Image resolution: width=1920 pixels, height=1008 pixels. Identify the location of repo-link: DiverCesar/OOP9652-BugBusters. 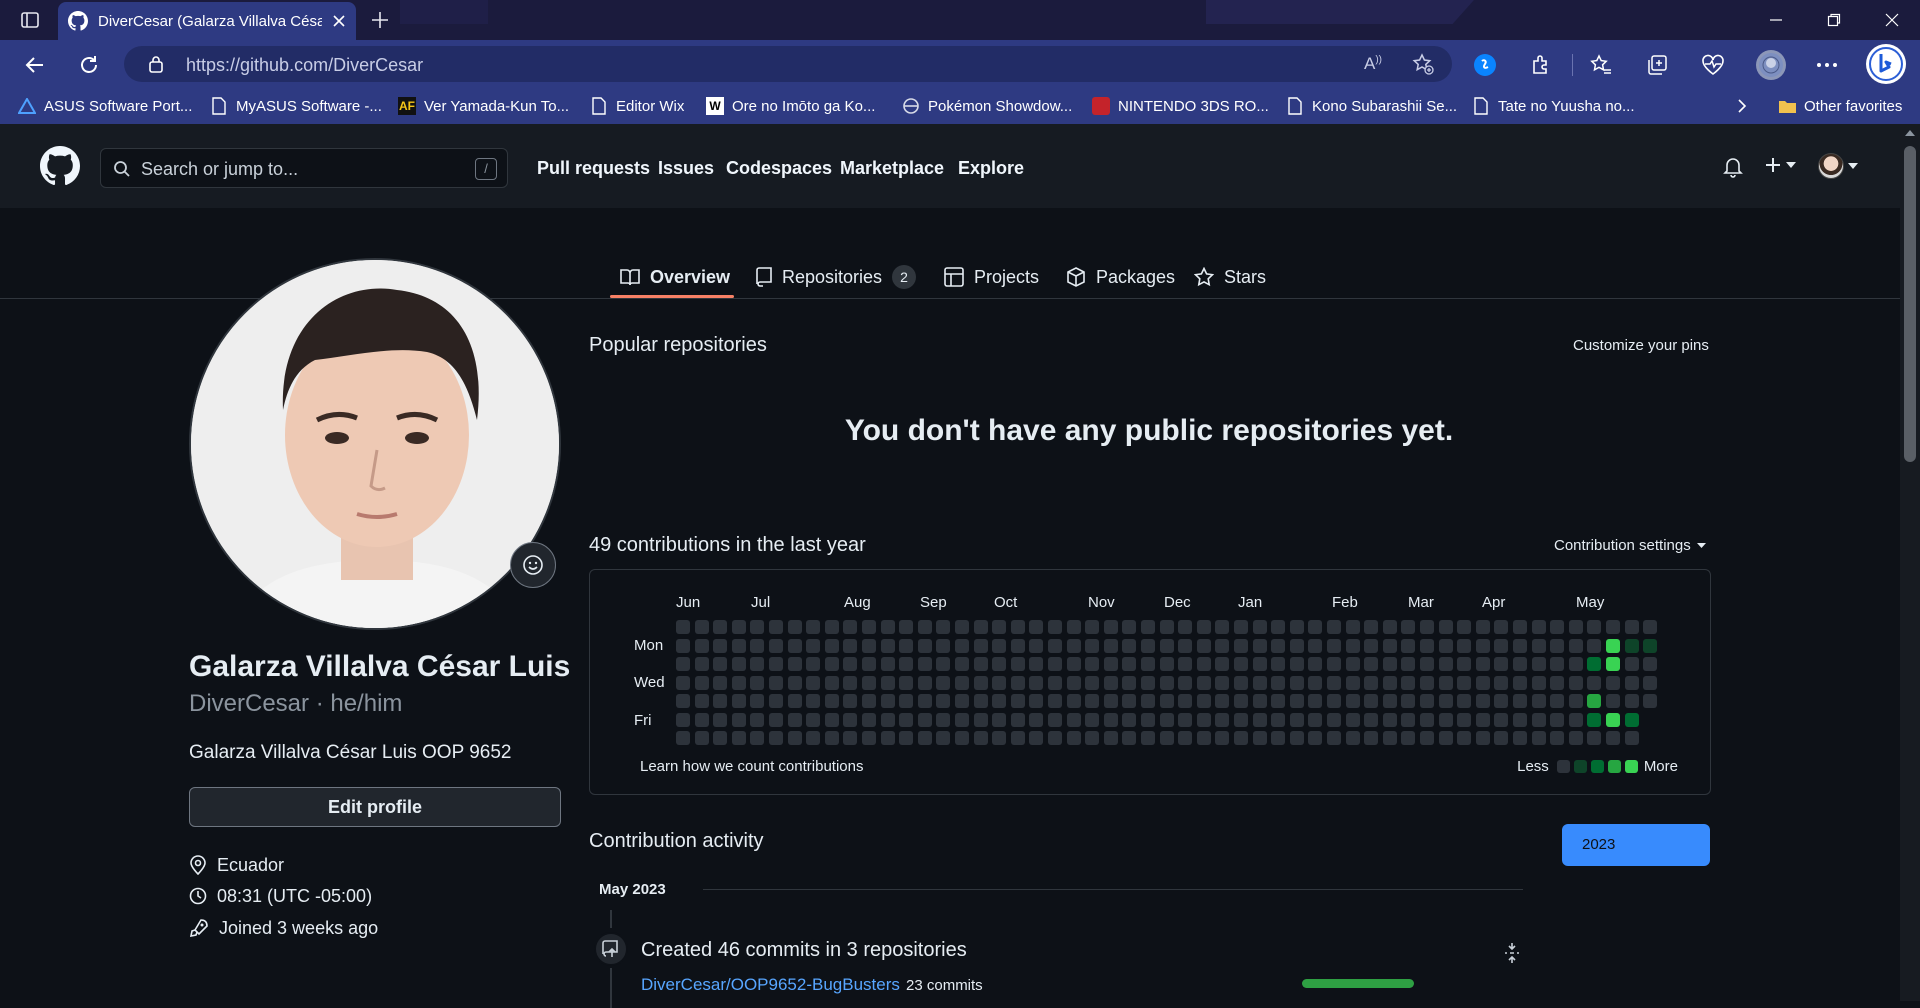
(770, 985).